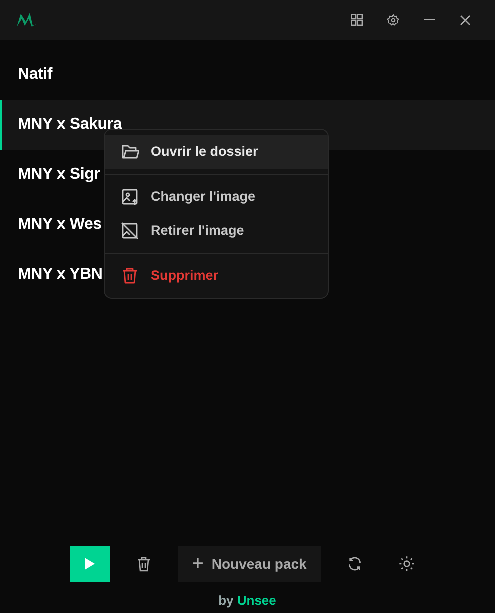 This screenshot has width=495, height=613. What do you see at coordinates (198, 564) in the screenshot?
I see `plus-icon: +` at bounding box center [198, 564].